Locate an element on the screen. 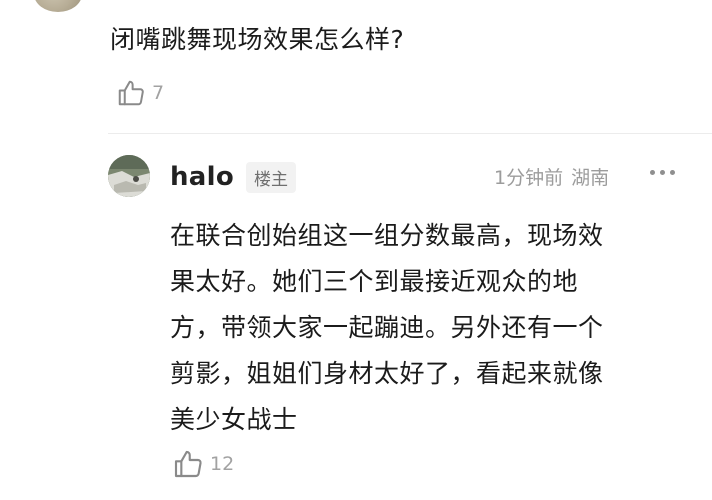  reply-header: halo 楼主 is located at coordinates (233, 177).